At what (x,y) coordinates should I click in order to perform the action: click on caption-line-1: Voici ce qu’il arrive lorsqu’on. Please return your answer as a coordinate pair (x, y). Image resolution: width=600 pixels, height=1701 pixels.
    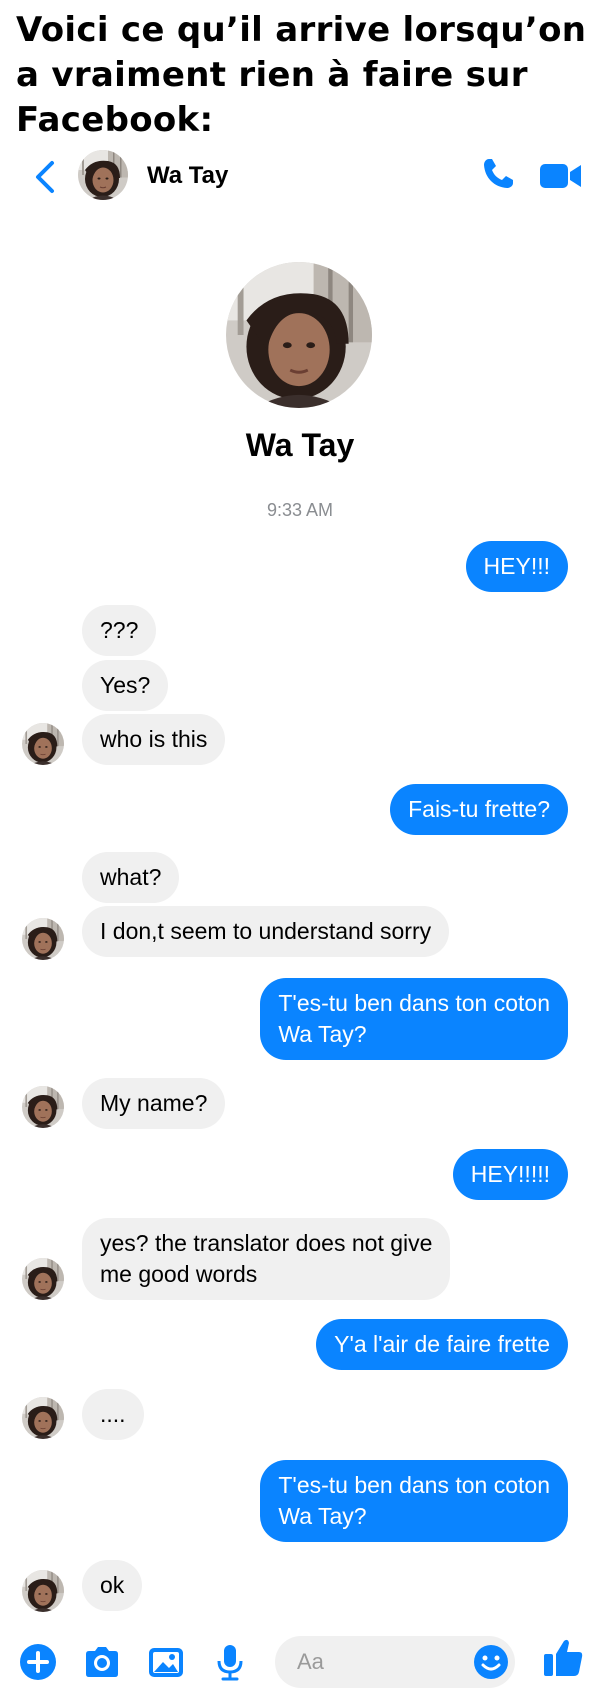
    Looking at the image, I should click on (301, 30).